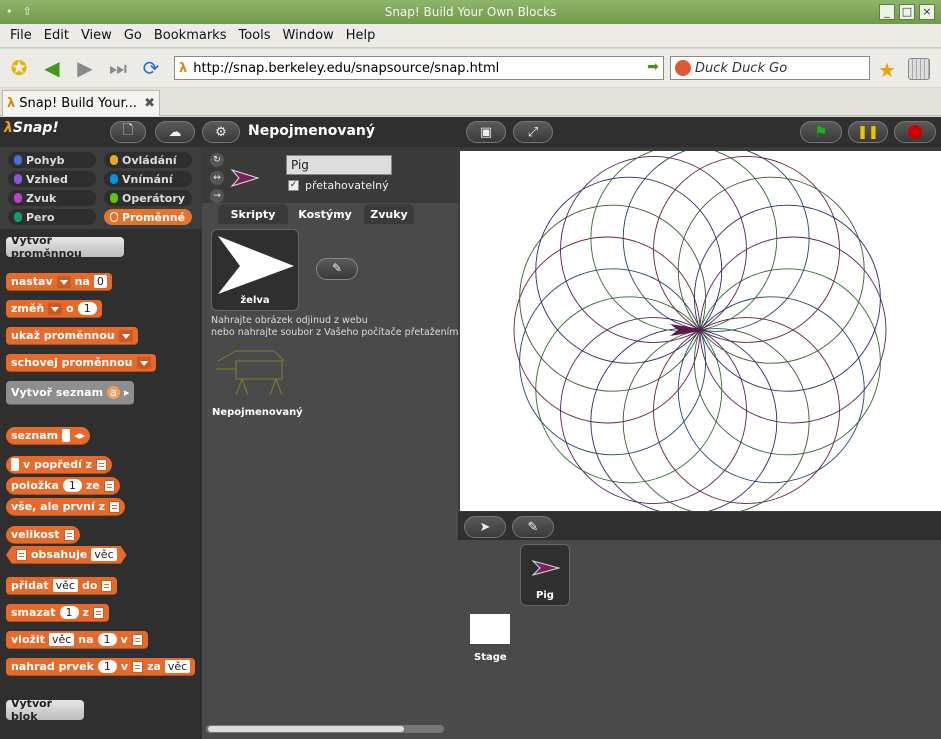  I want to click on window-menu-icon: •, so click(9, 12).